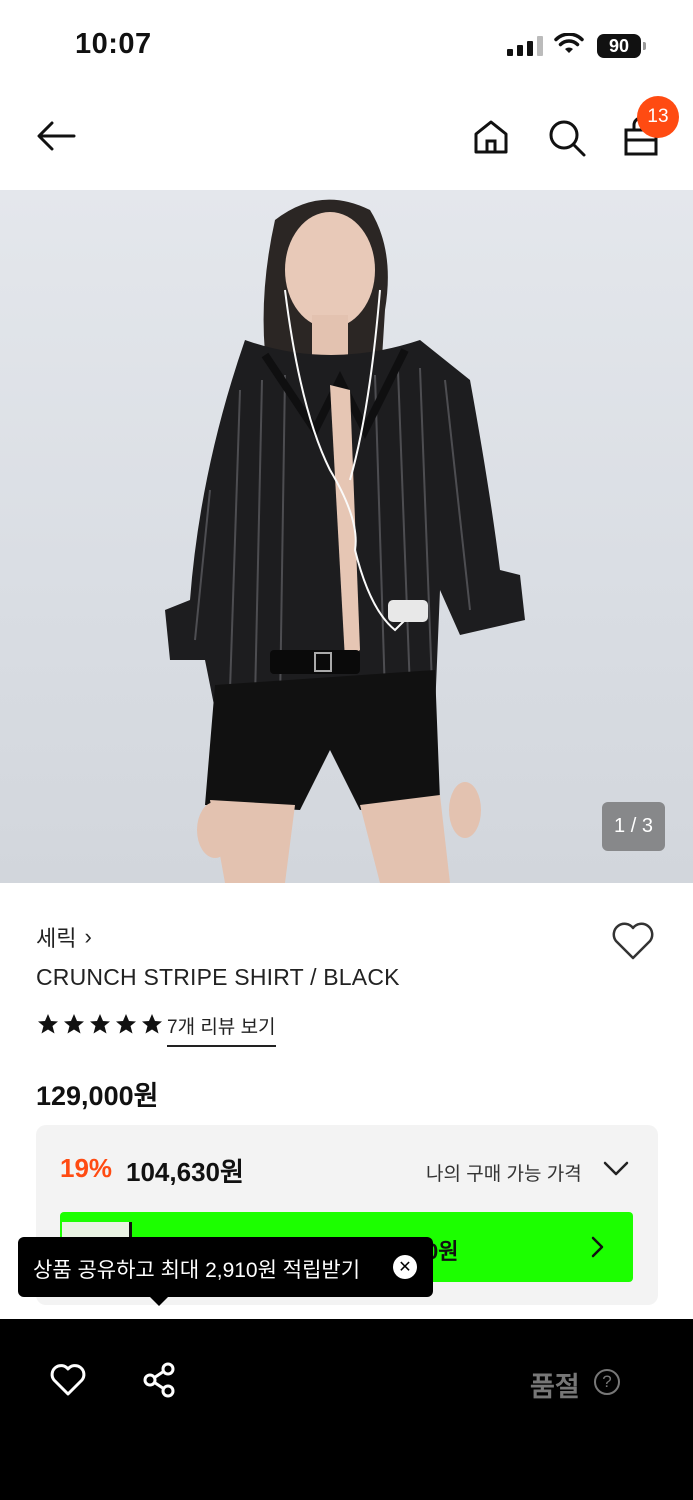 This screenshot has width=693, height=1500. What do you see at coordinates (616, 1169) in the screenshot?
I see `chevron-down-icon` at bounding box center [616, 1169].